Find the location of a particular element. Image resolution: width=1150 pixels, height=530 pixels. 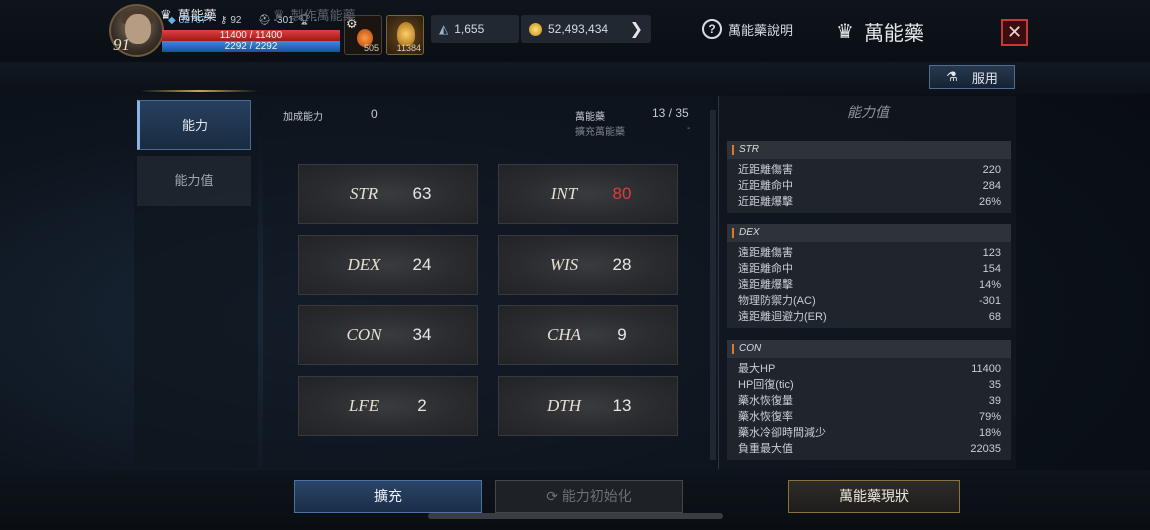

expand-elixir-label: 擴充萬能藥 is located at coordinates (600, 132).